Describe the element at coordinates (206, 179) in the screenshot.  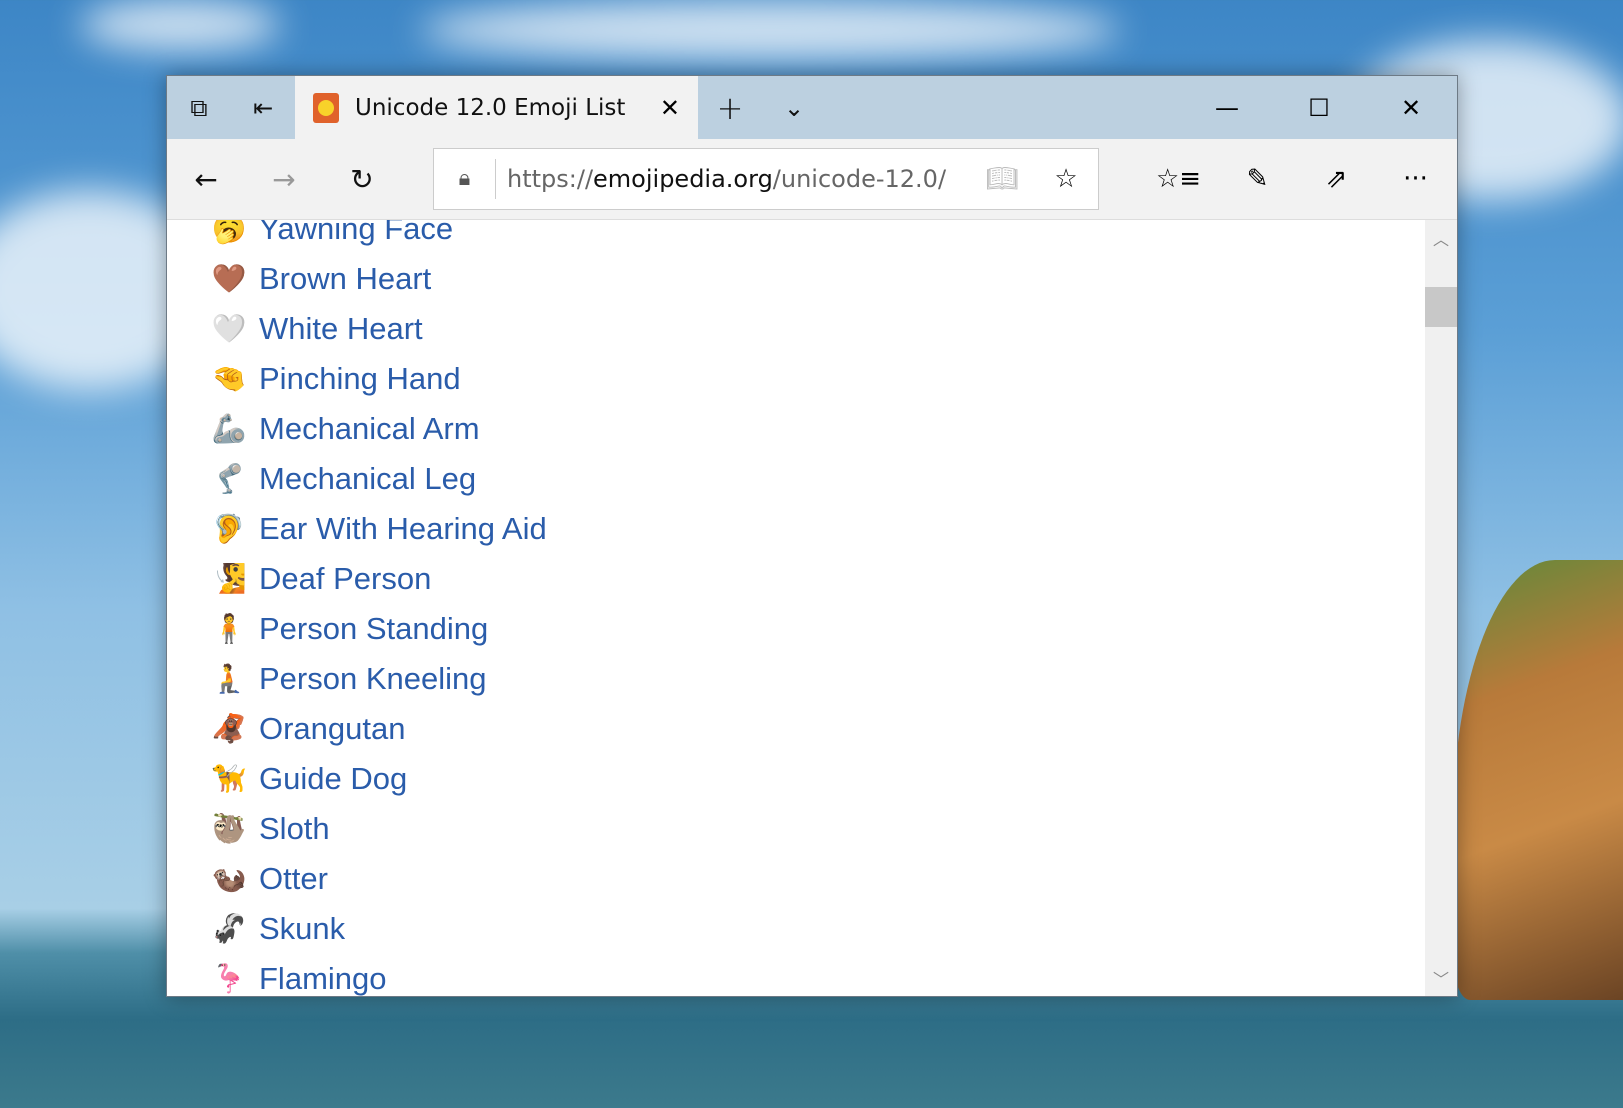
I see `back-icon: ←` at that location.